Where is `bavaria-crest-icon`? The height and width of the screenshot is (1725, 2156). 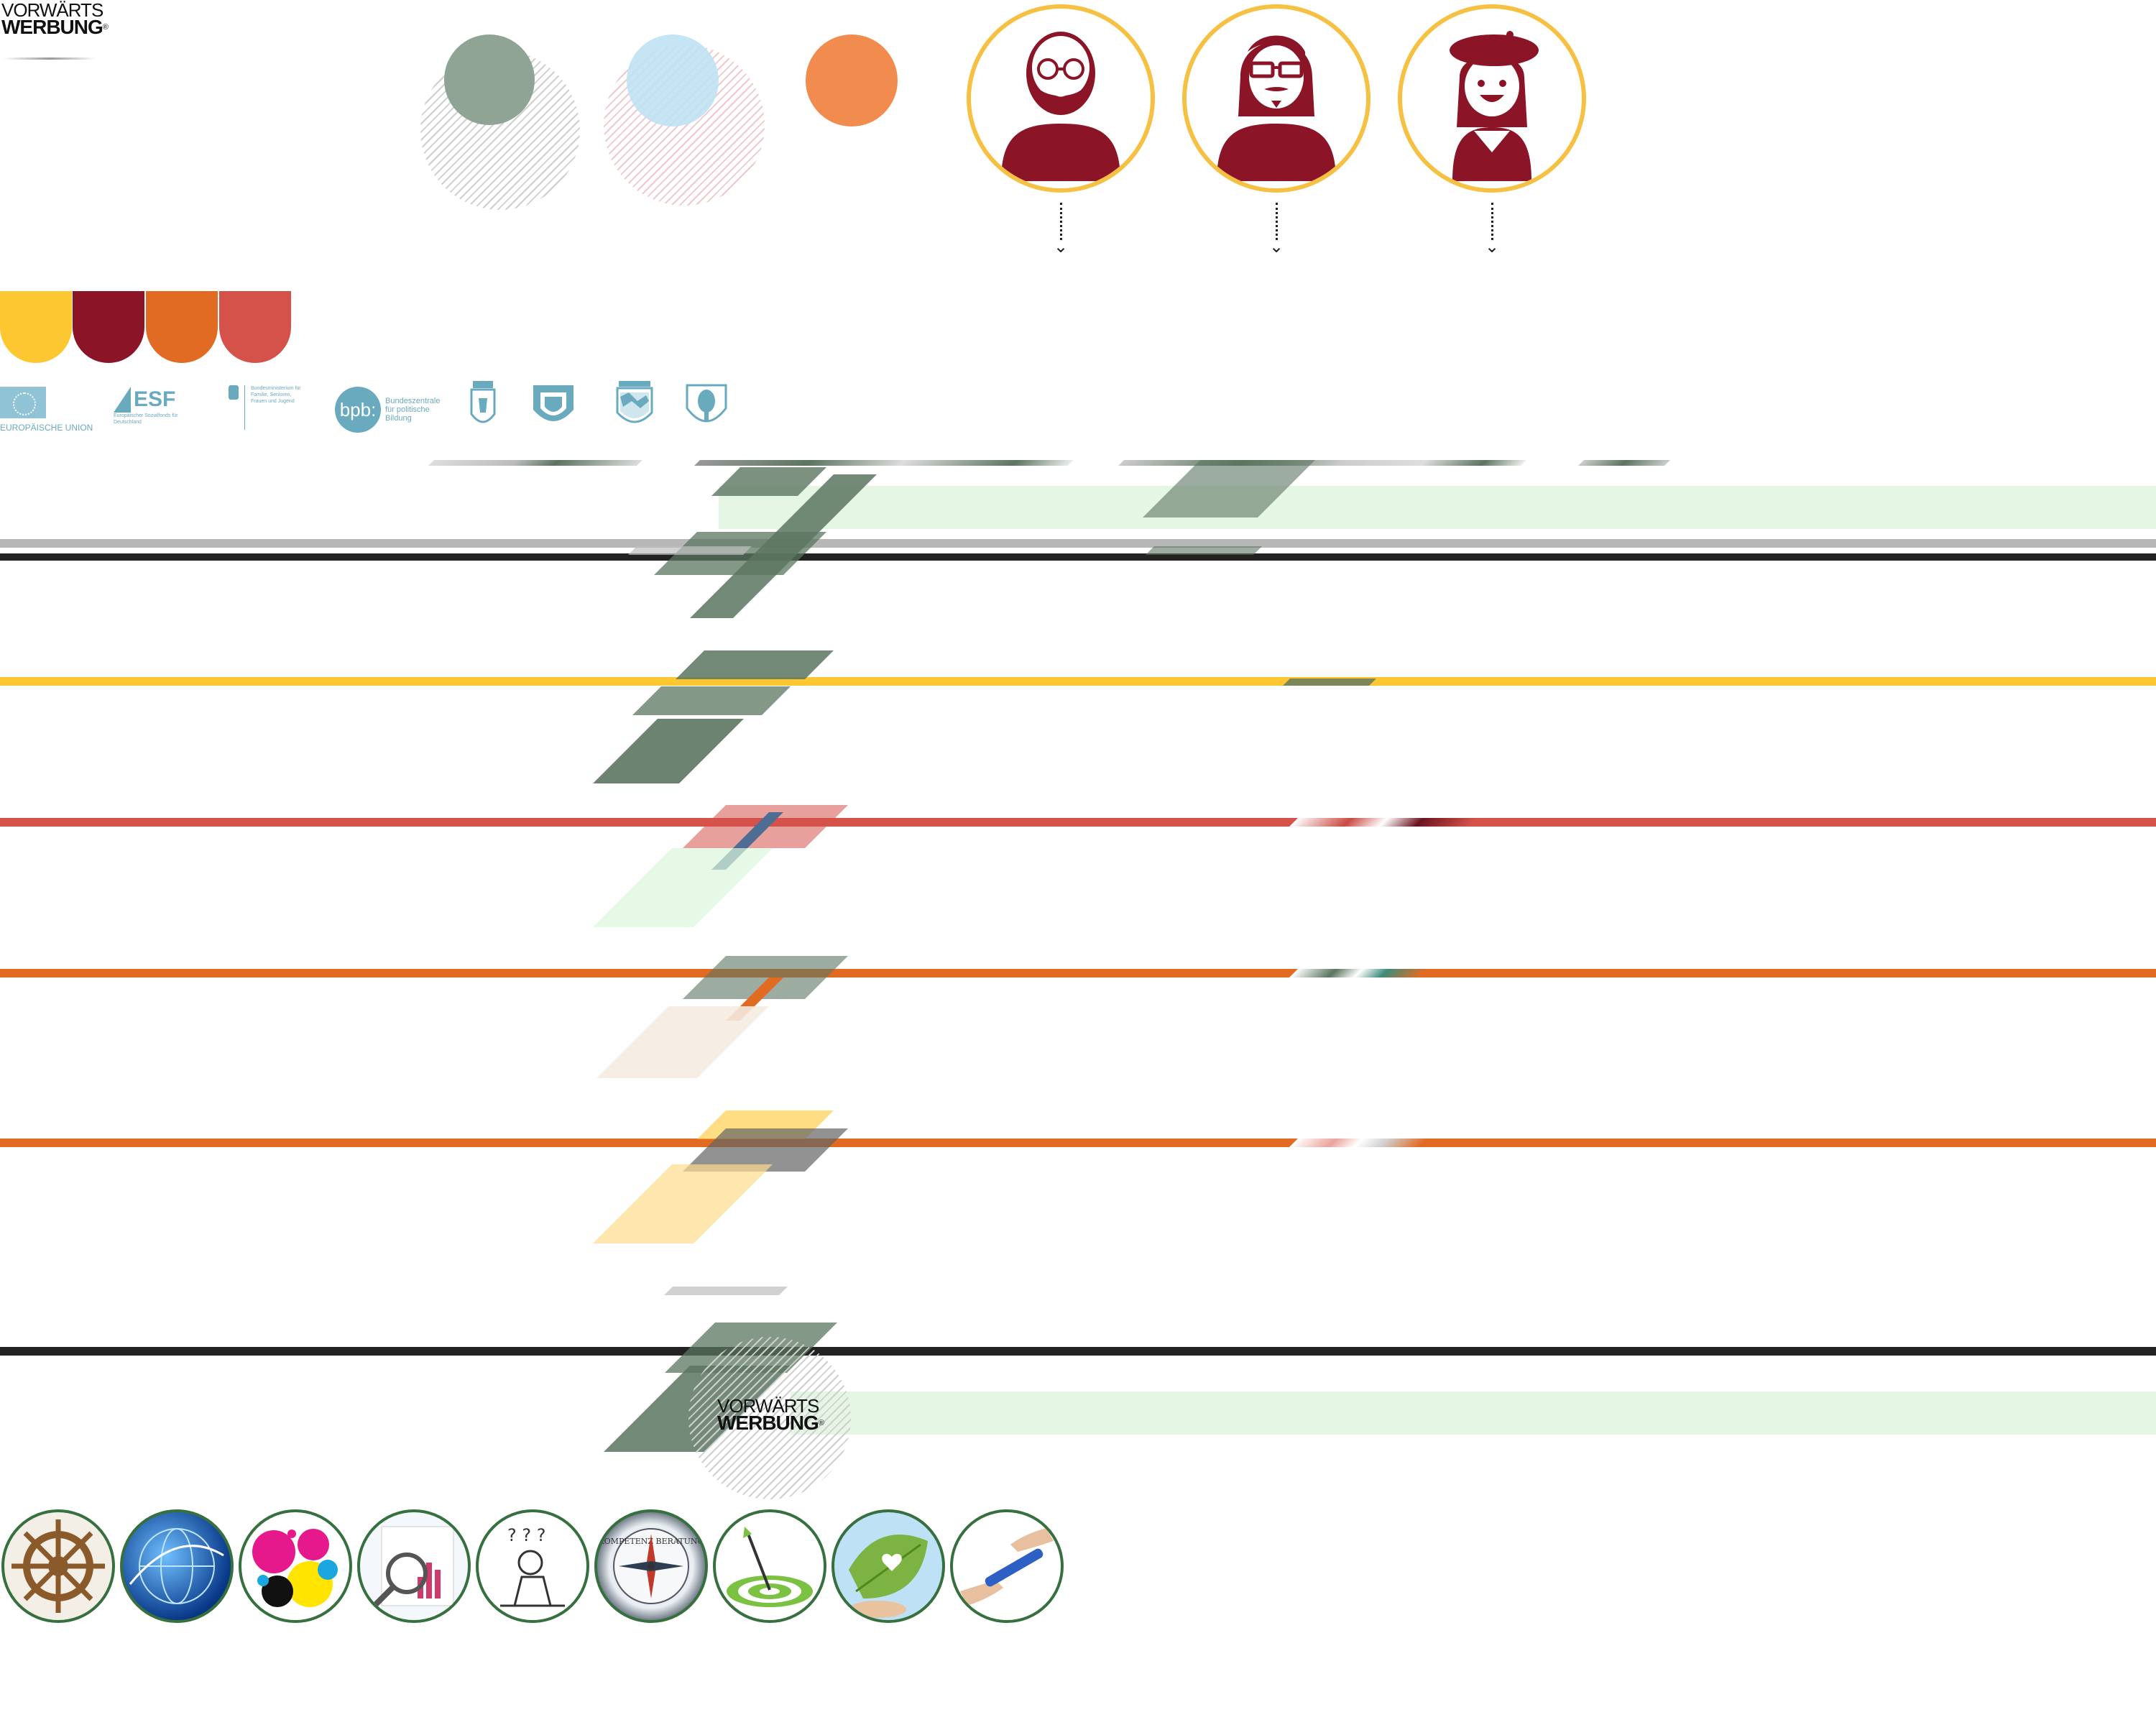
bavaria-crest-icon is located at coordinates (634, 405).